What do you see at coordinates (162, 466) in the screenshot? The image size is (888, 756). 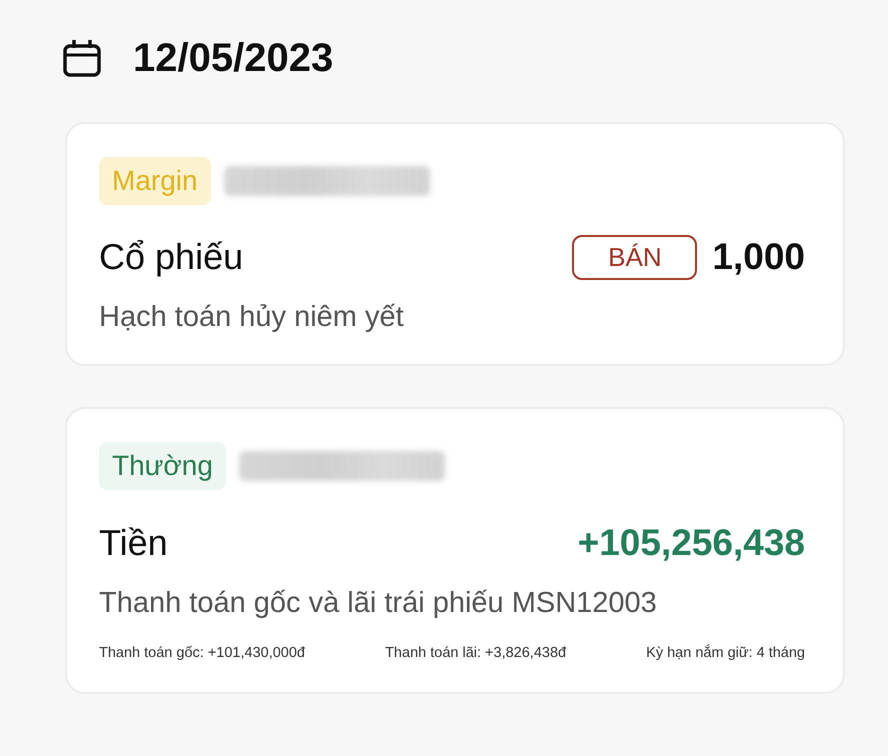 I see `account-type-tag: Thường` at bounding box center [162, 466].